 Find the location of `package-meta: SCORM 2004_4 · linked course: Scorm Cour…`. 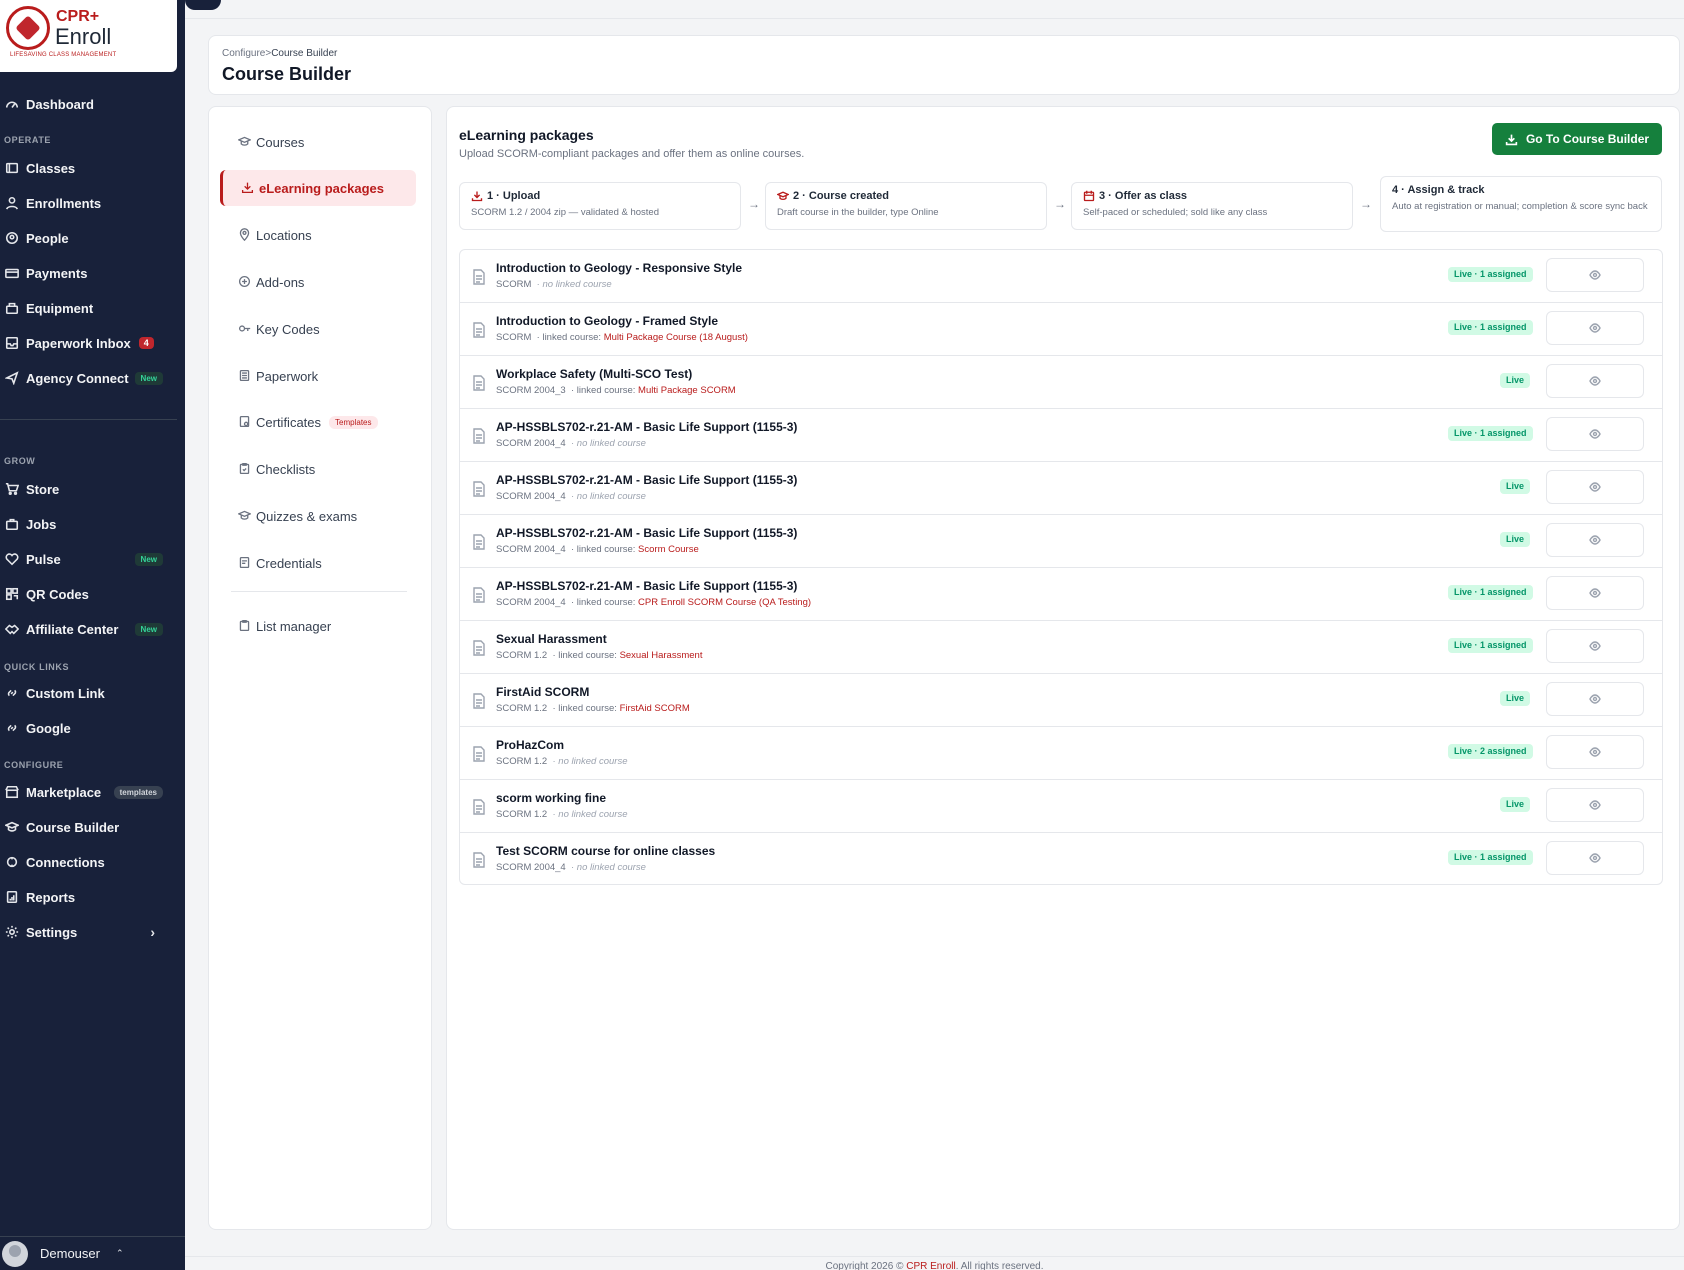

package-meta: SCORM 2004_4 · linked course: Scorm Cour… is located at coordinates (597, 549).